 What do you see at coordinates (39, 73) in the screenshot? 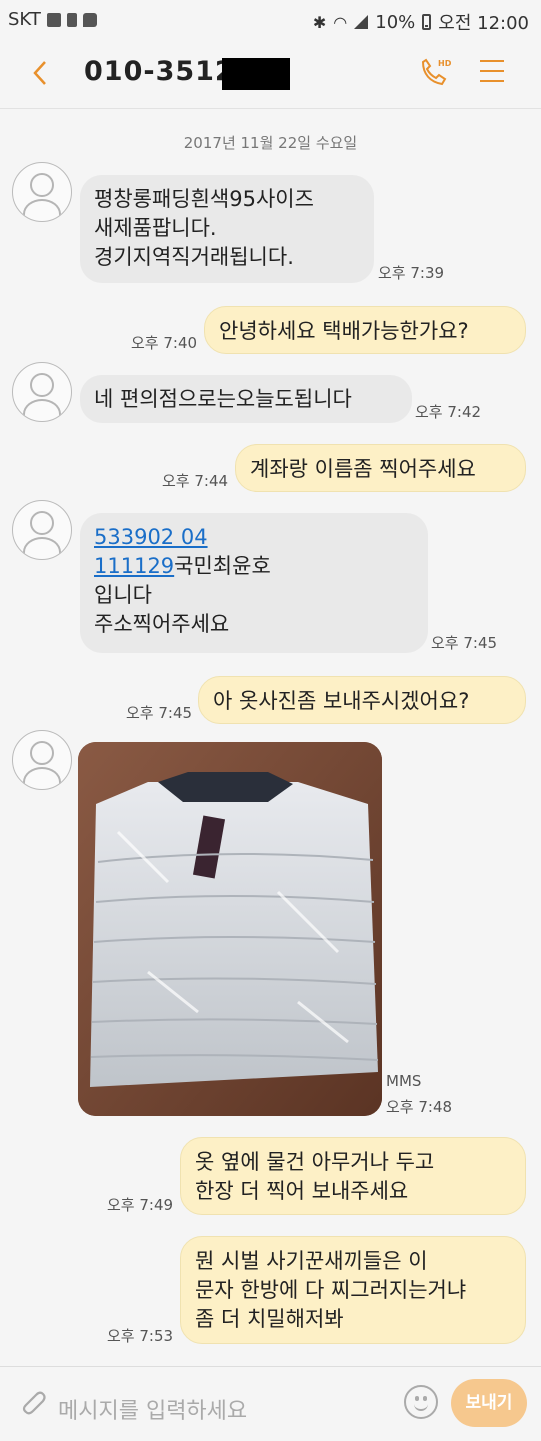
I see `chevron-left-icon` at bounding box center [39, 73].